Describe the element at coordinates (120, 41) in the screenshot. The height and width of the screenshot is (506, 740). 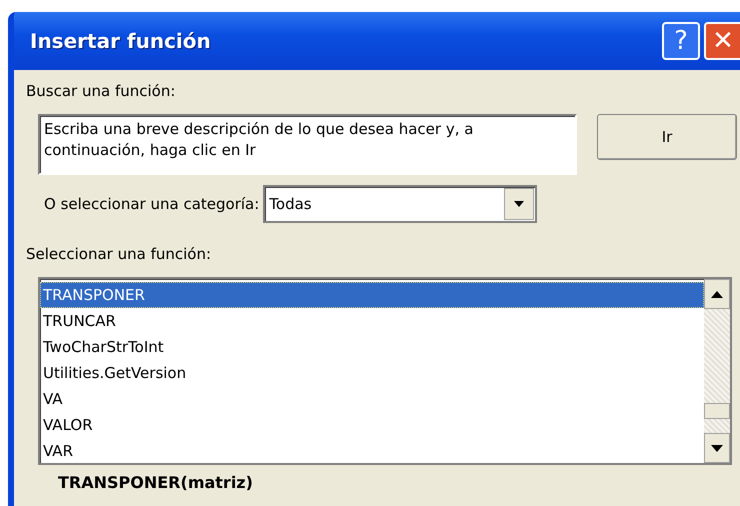
I see `window-title: Insertar función` at that location.